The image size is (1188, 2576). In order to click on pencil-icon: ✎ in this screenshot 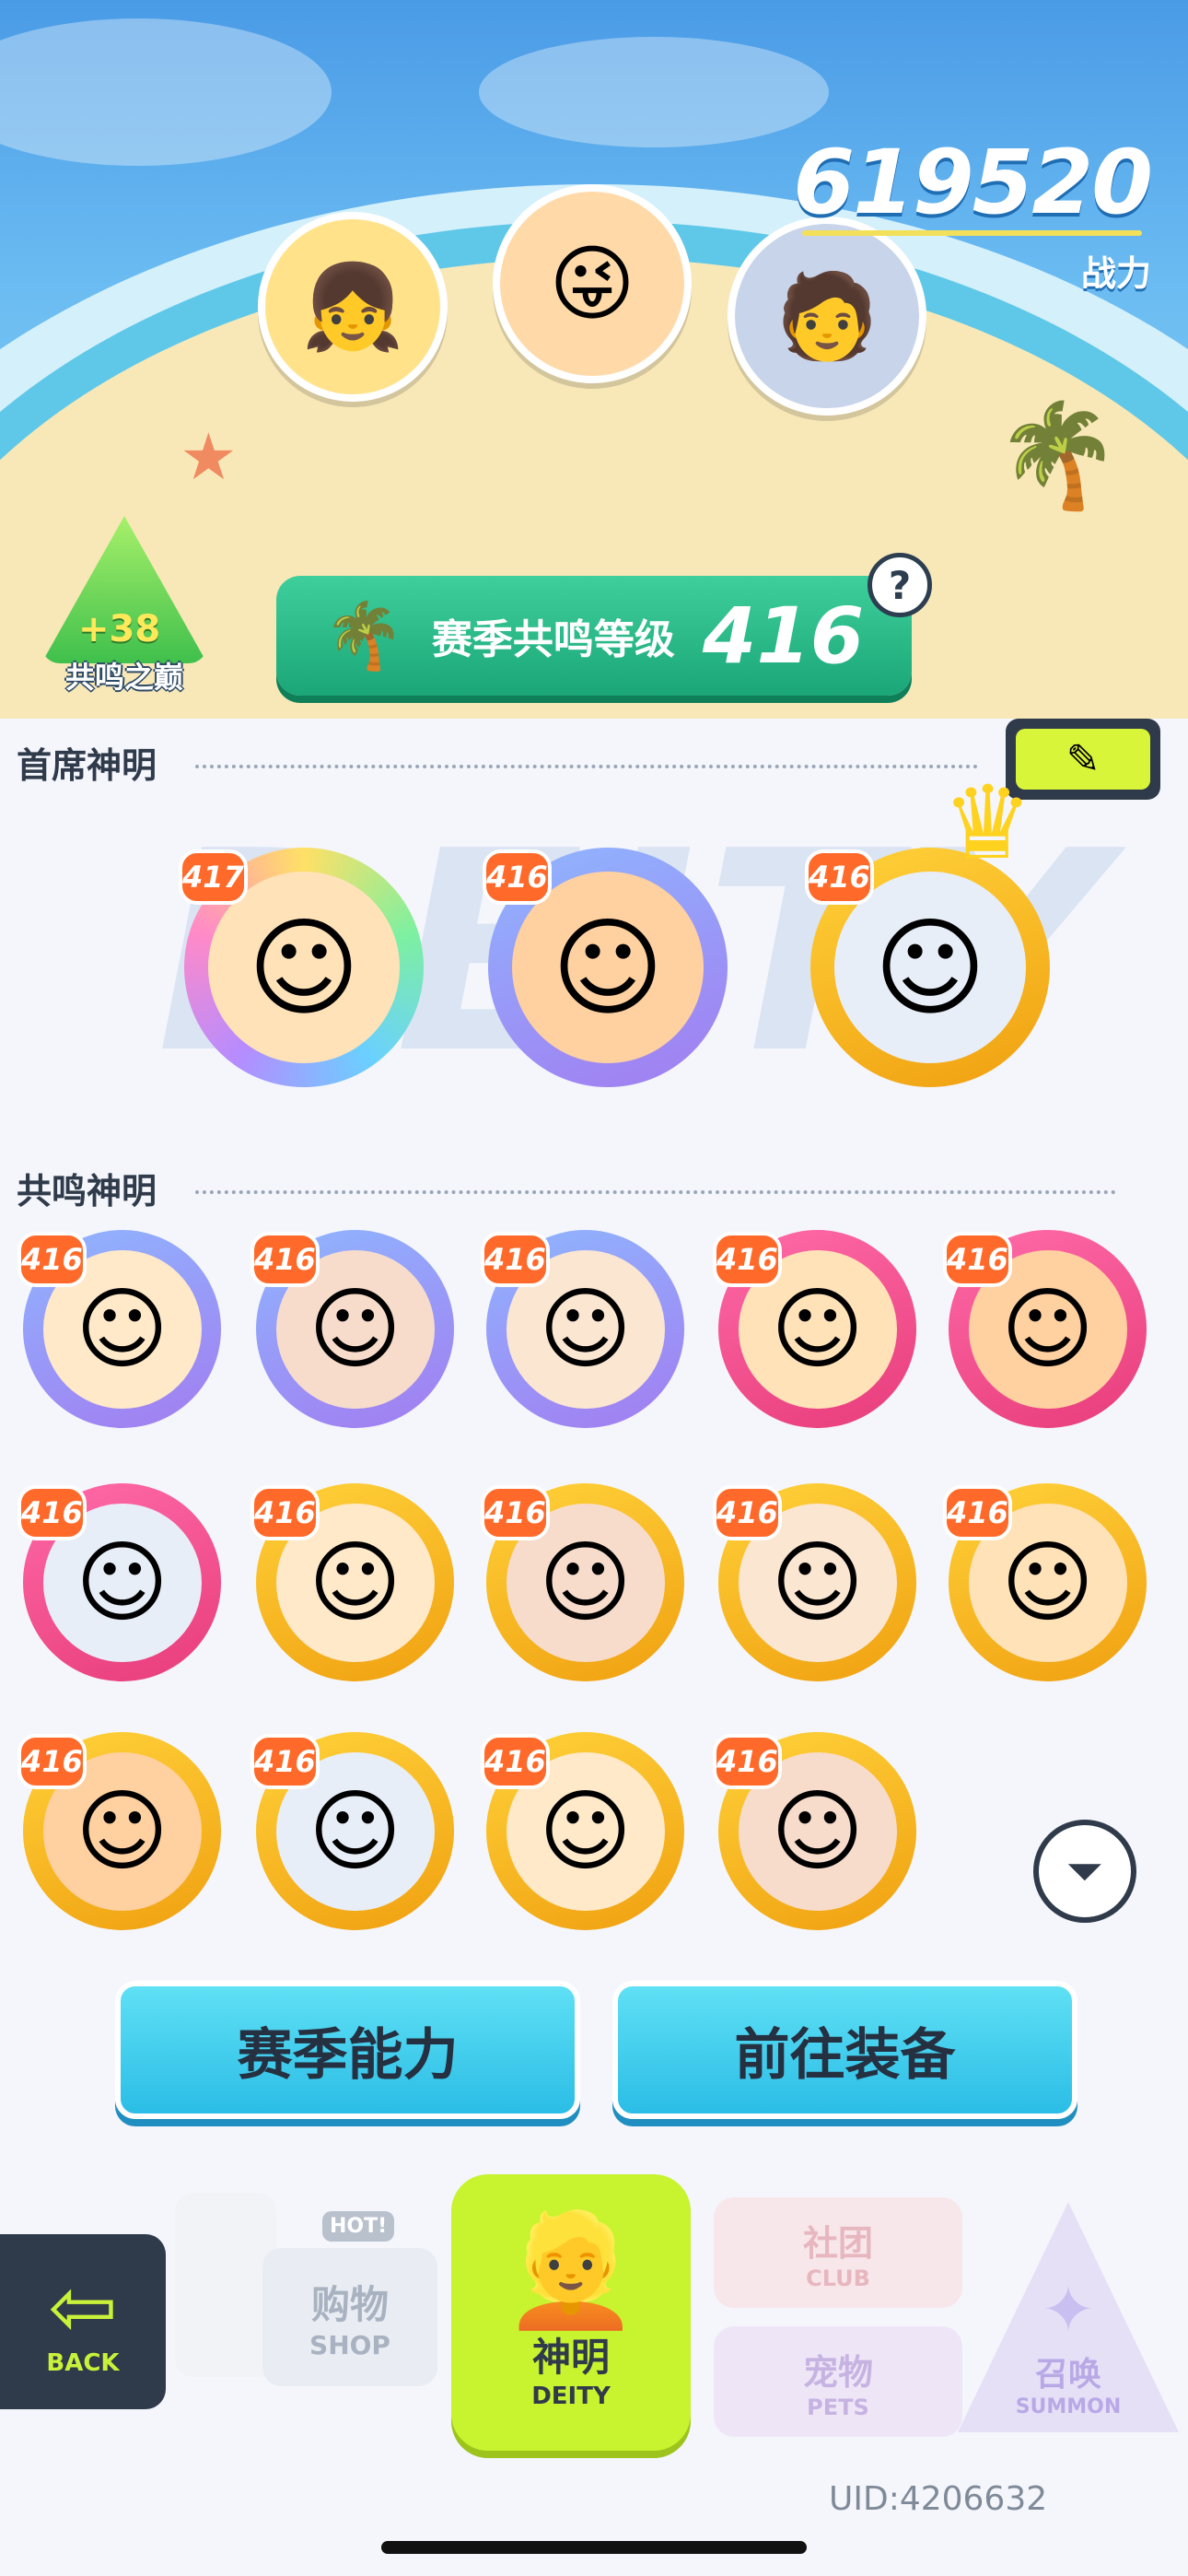, I will do `click(1083, 759)`.